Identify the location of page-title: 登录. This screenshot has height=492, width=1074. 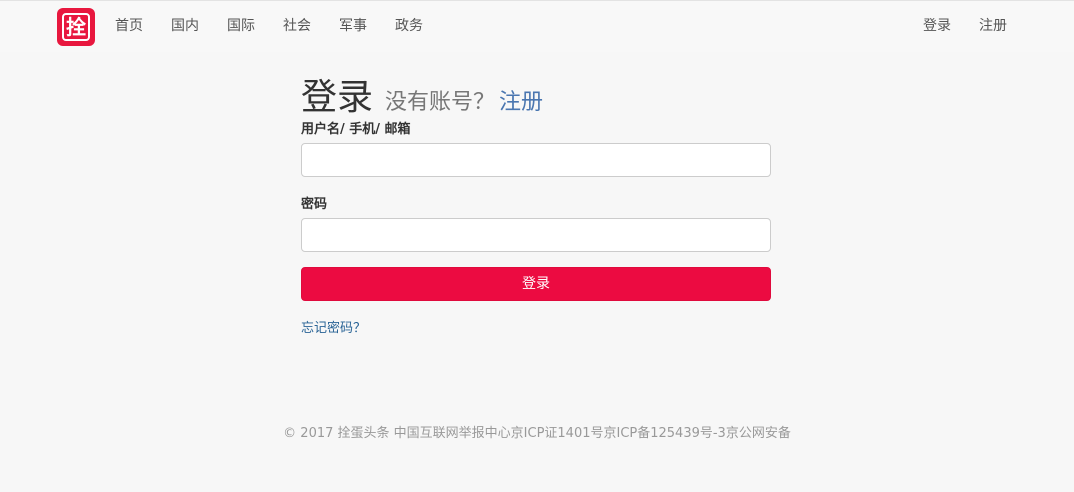
(337, 97).